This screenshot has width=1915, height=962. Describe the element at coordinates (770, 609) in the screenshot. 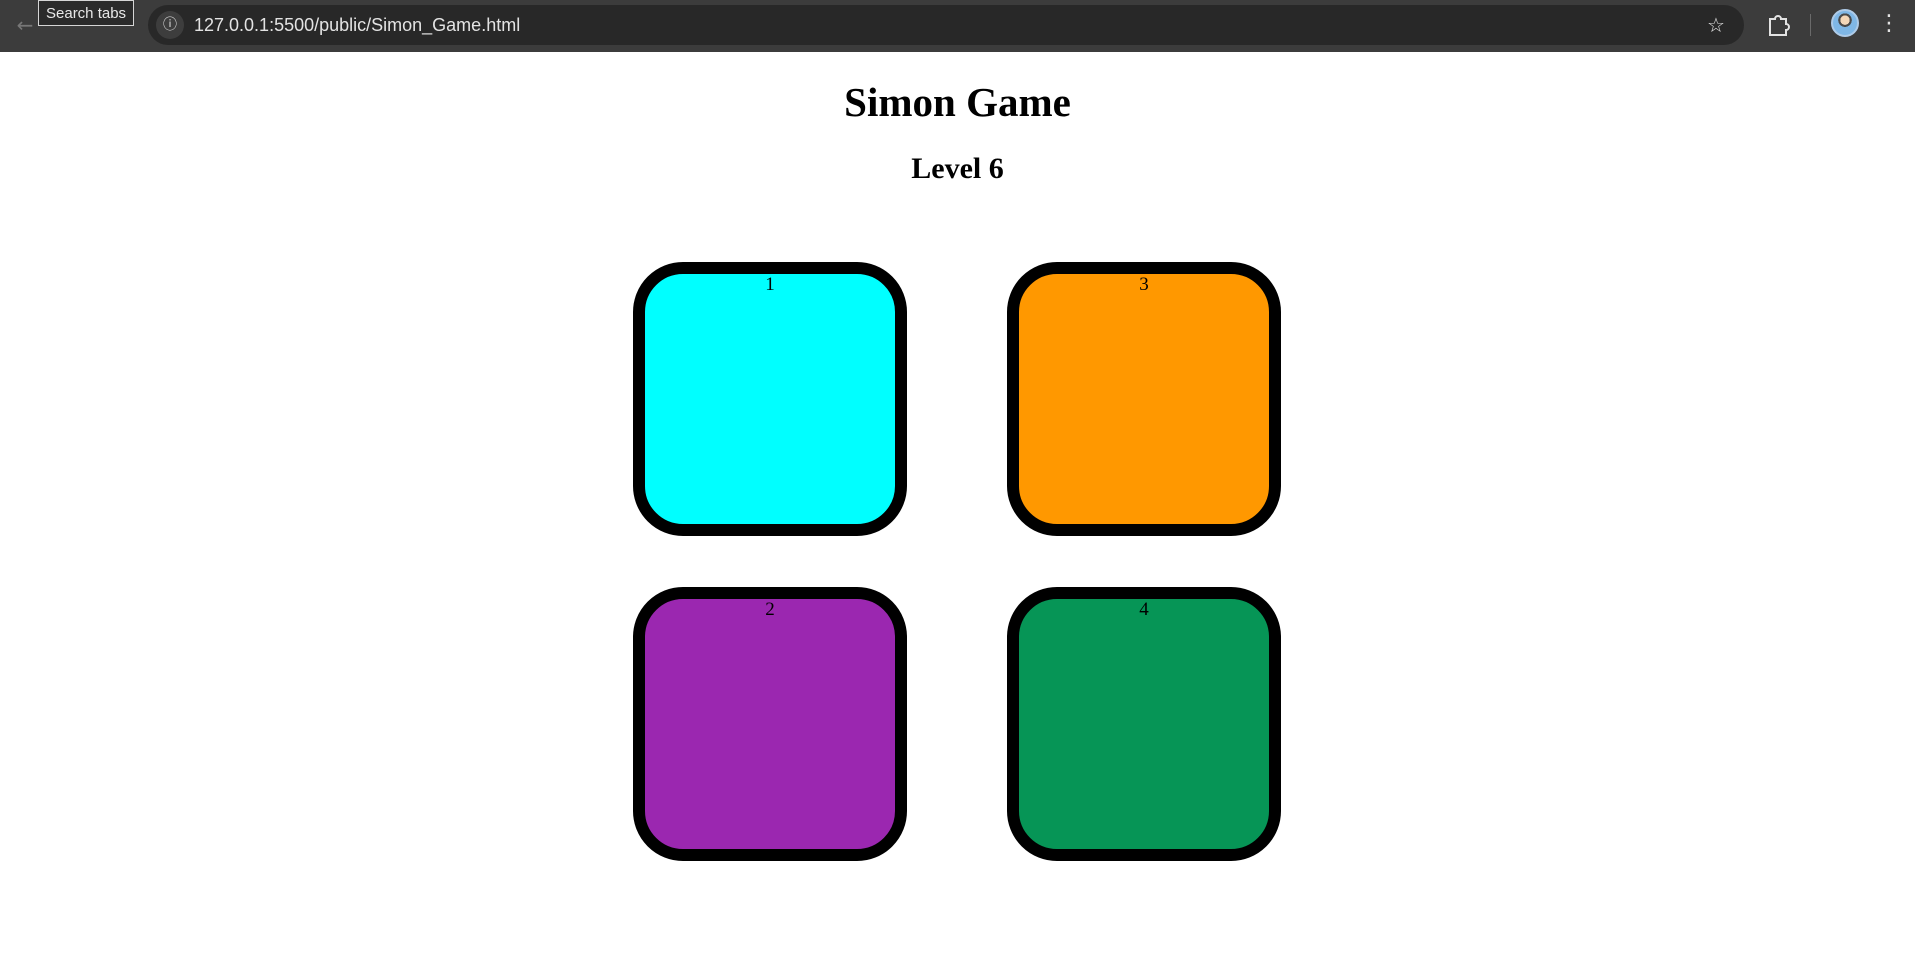

I see `game-button-label: 2` at that location.